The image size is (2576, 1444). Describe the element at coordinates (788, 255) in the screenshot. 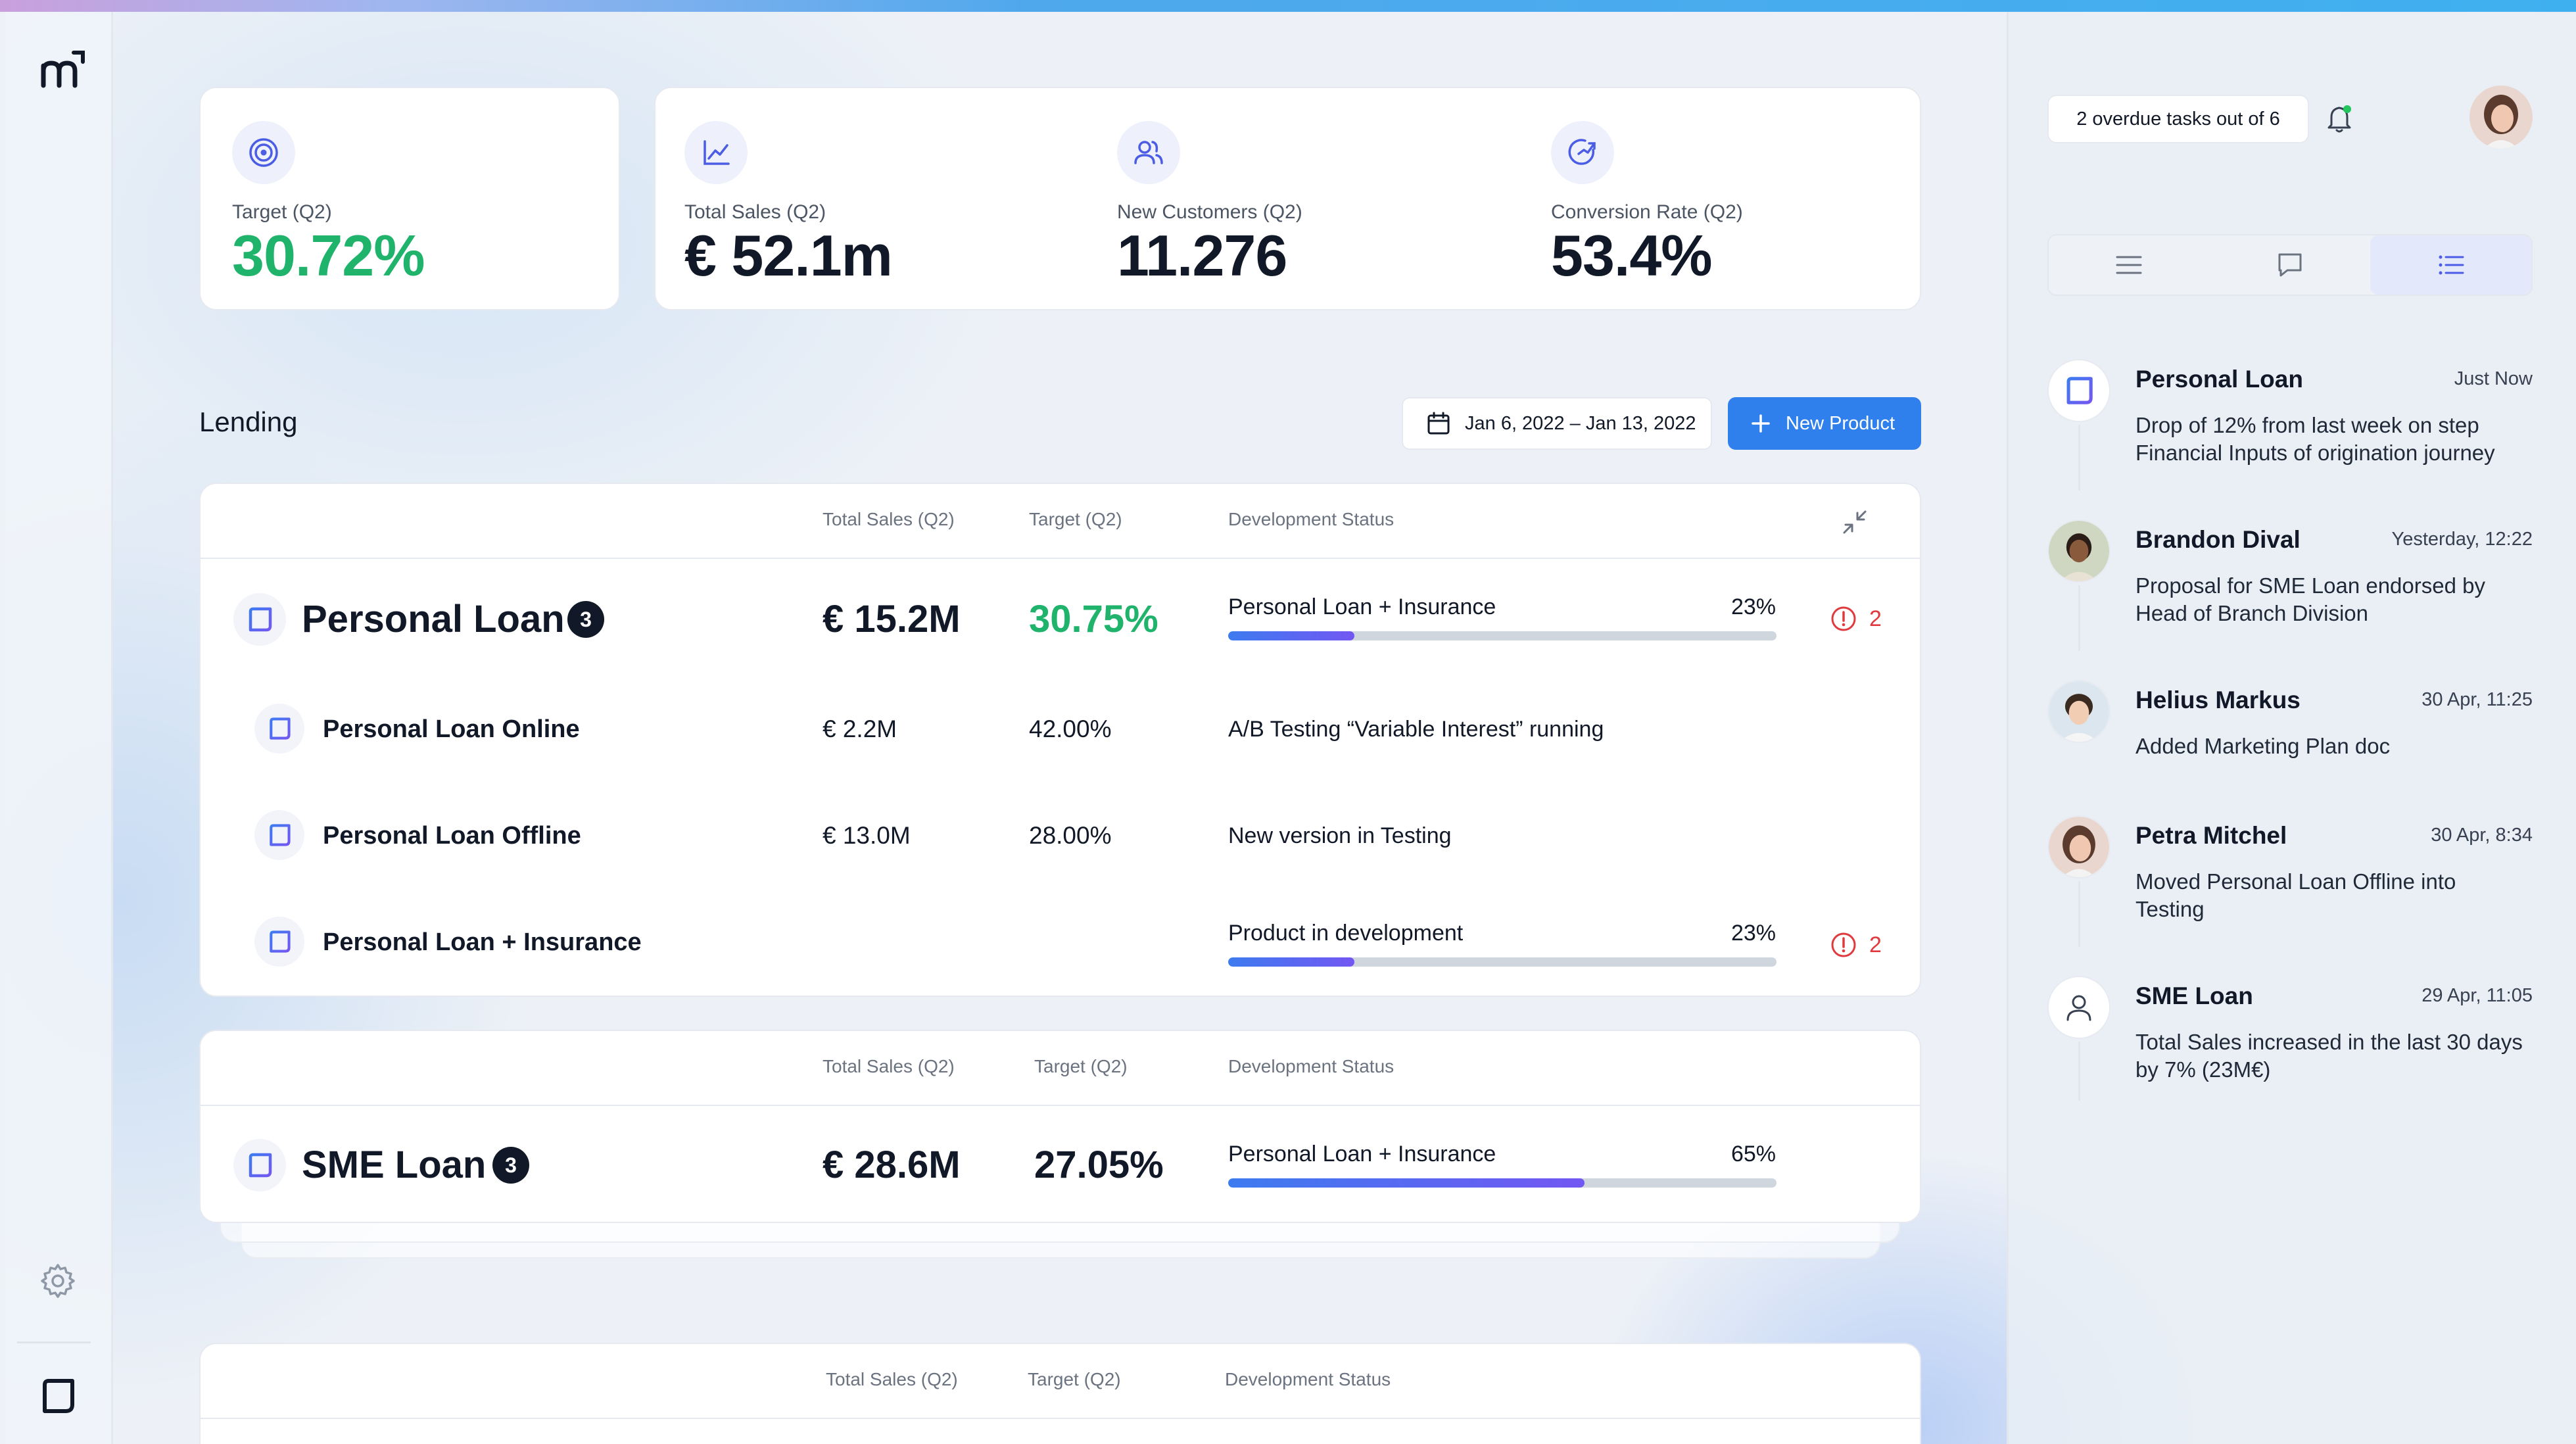

I see `stat-value: € 52.1m` at that location.